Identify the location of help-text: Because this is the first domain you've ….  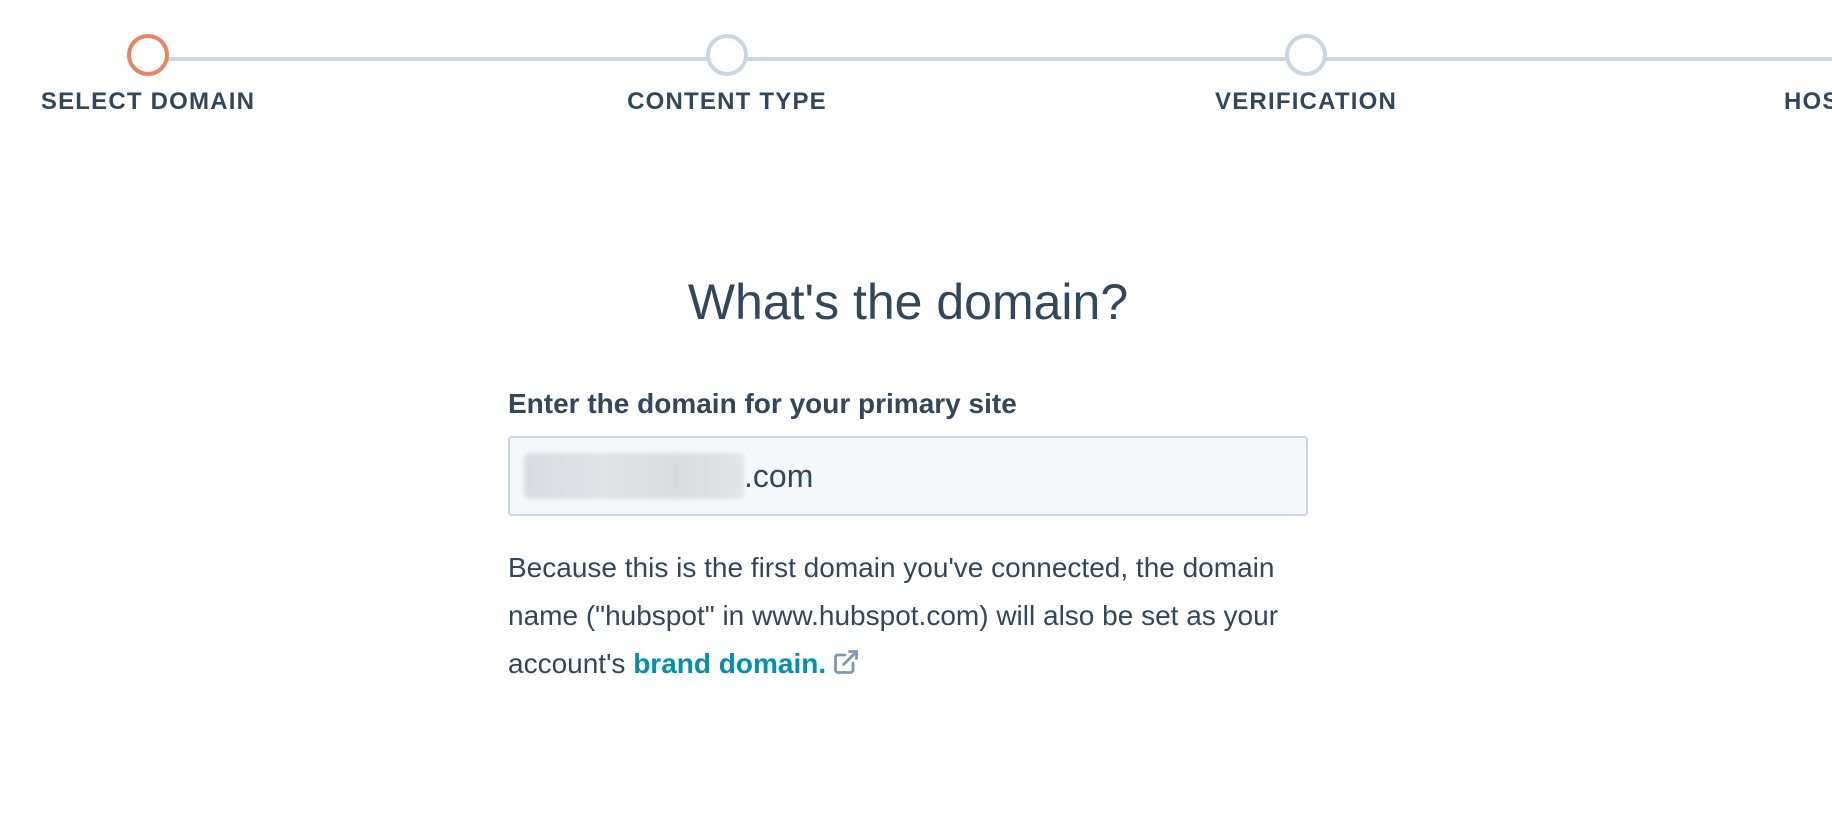
(908, 616).